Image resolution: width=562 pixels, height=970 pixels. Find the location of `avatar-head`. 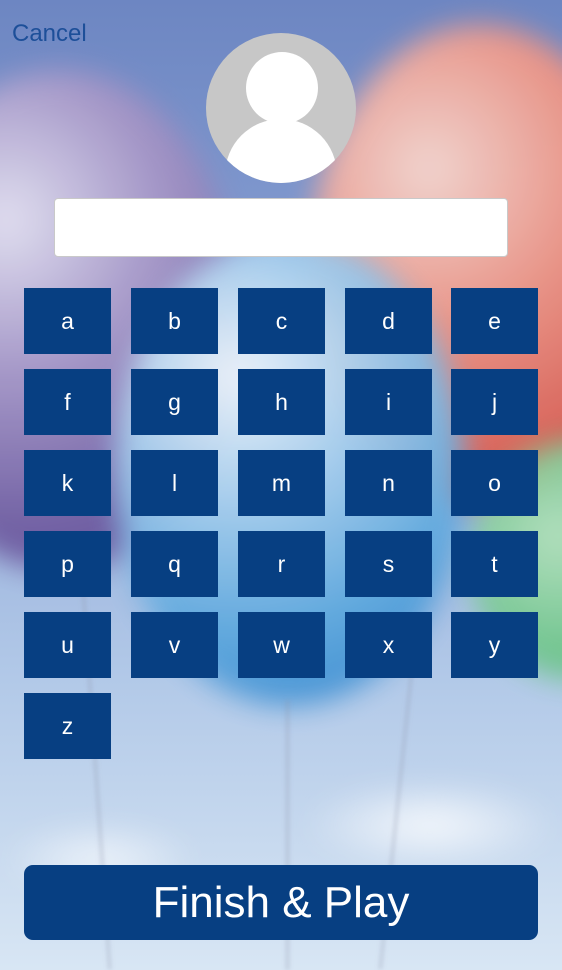

avatar-head is located at coordinates (282, 88).